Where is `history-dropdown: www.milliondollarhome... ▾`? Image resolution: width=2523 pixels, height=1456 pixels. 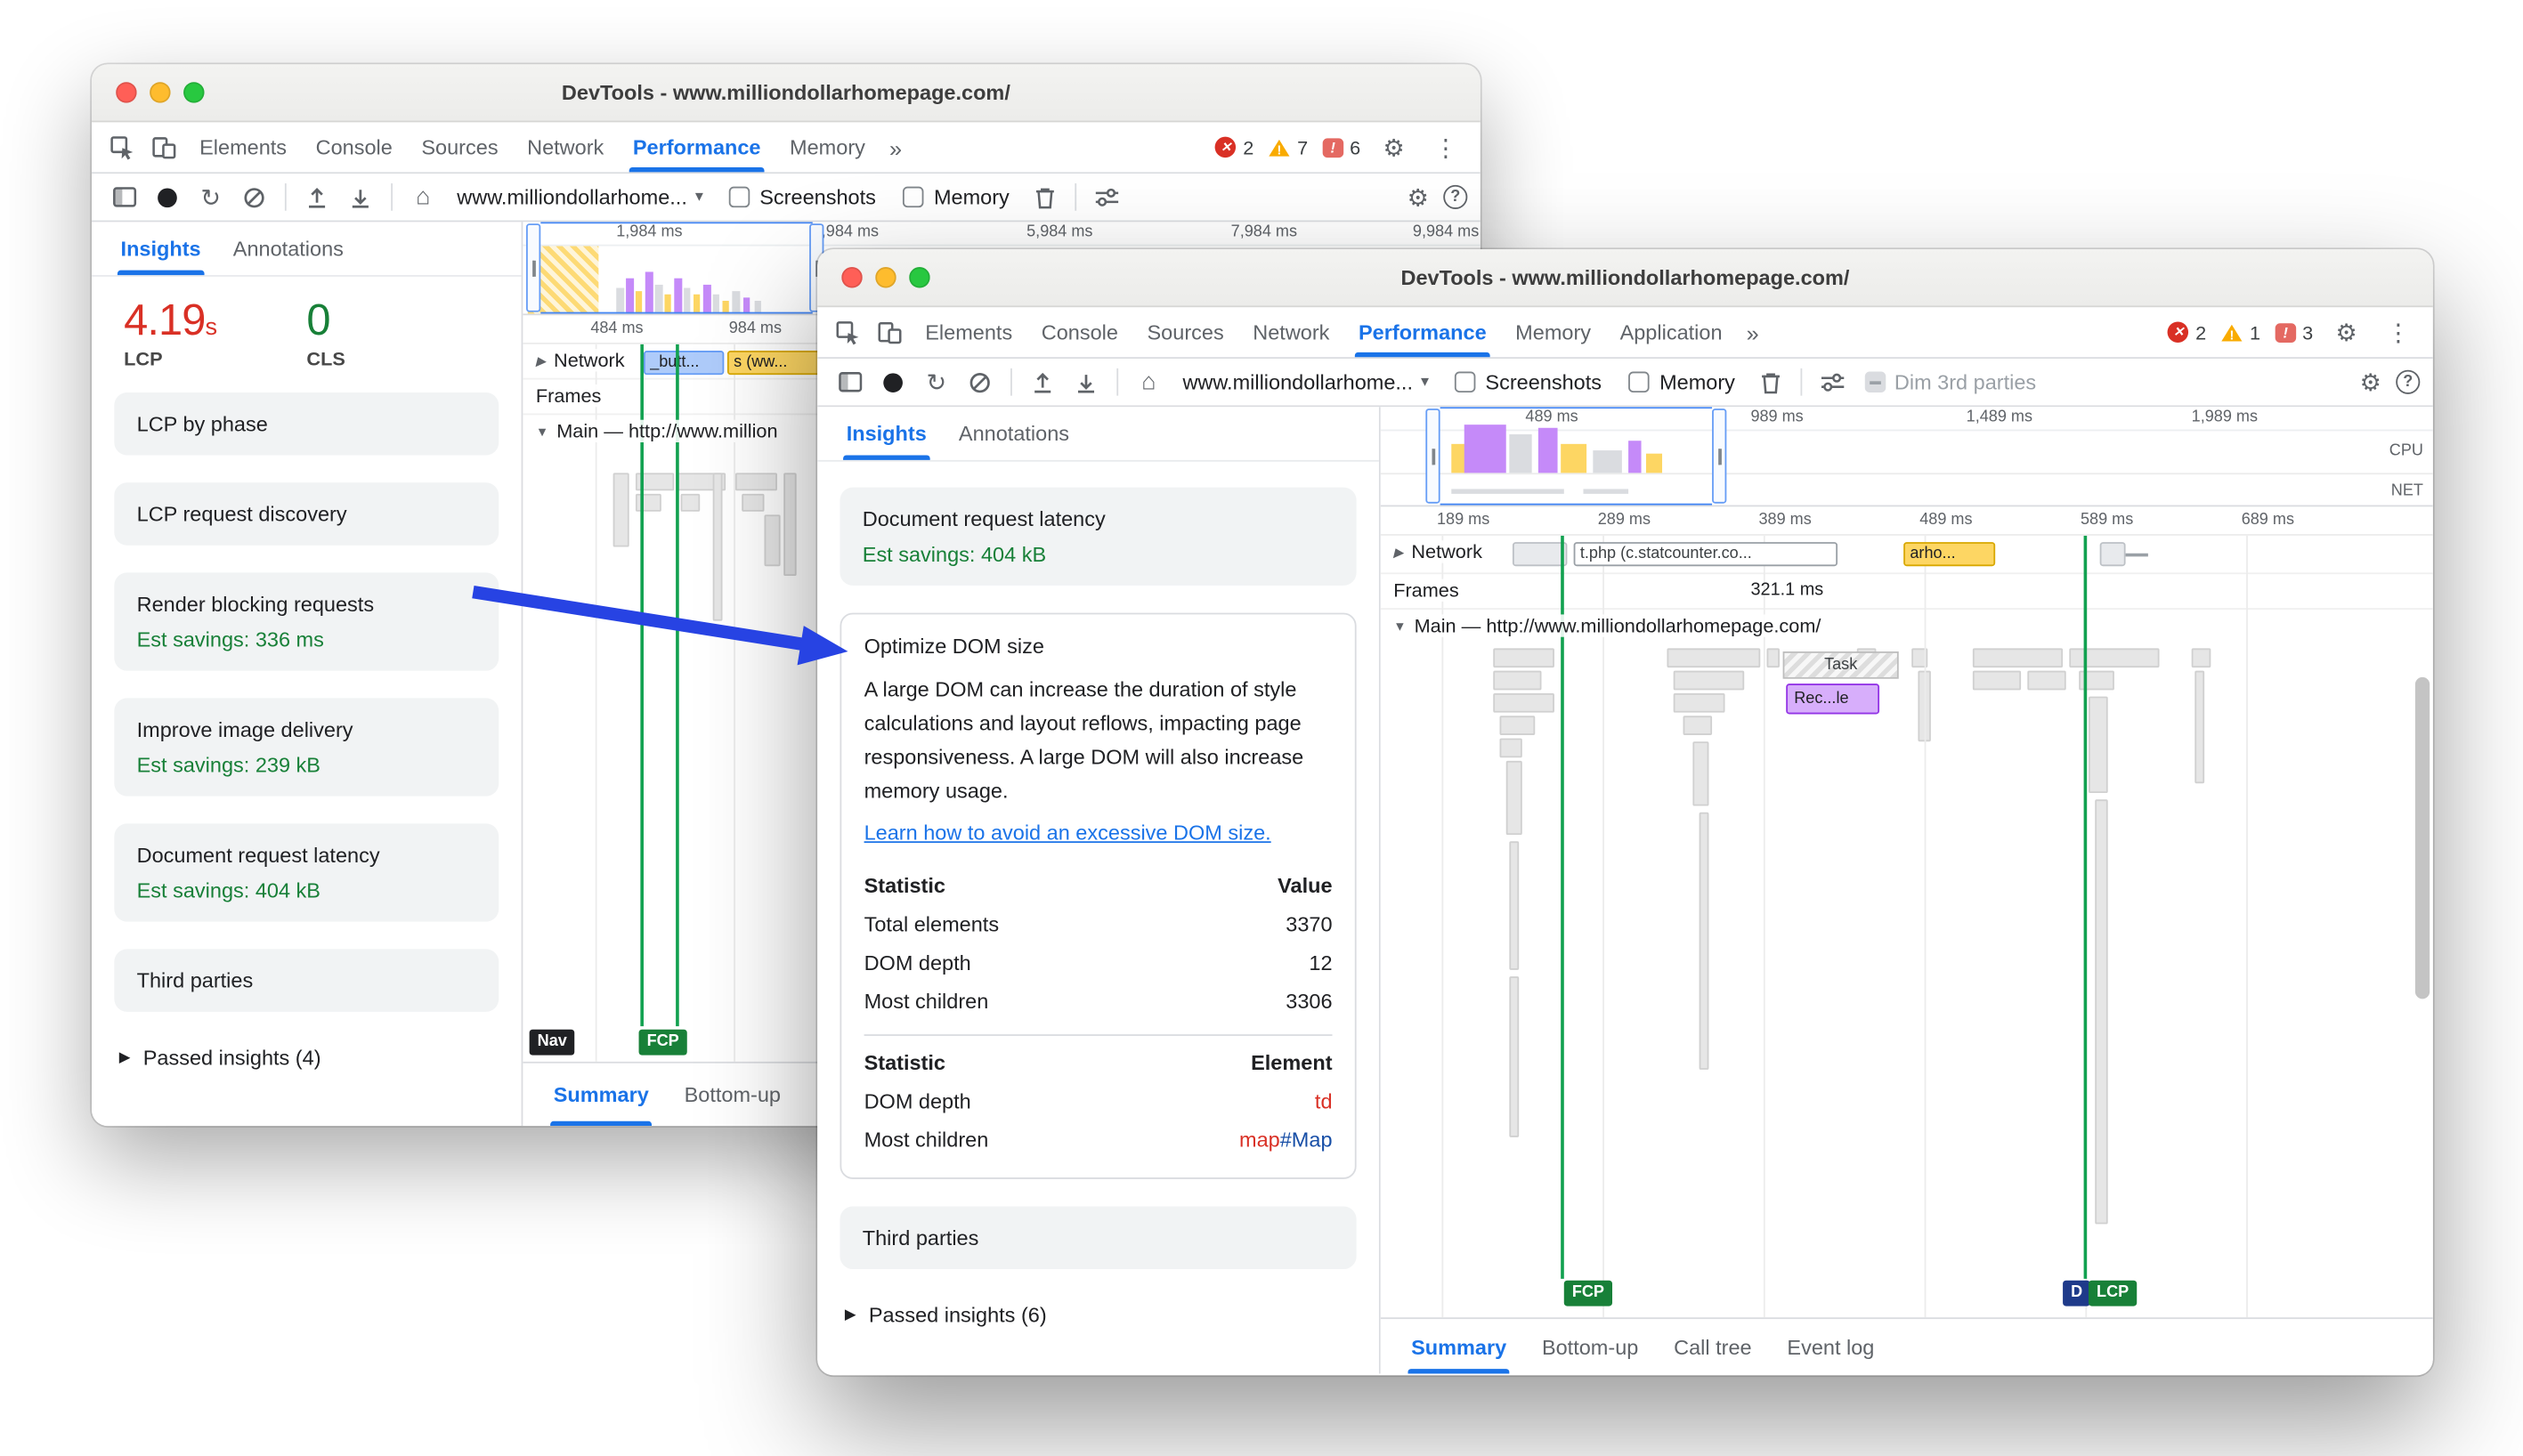 history-dropdown: www.milliondollarhome... ▾ is located at coordinates (579, 197).